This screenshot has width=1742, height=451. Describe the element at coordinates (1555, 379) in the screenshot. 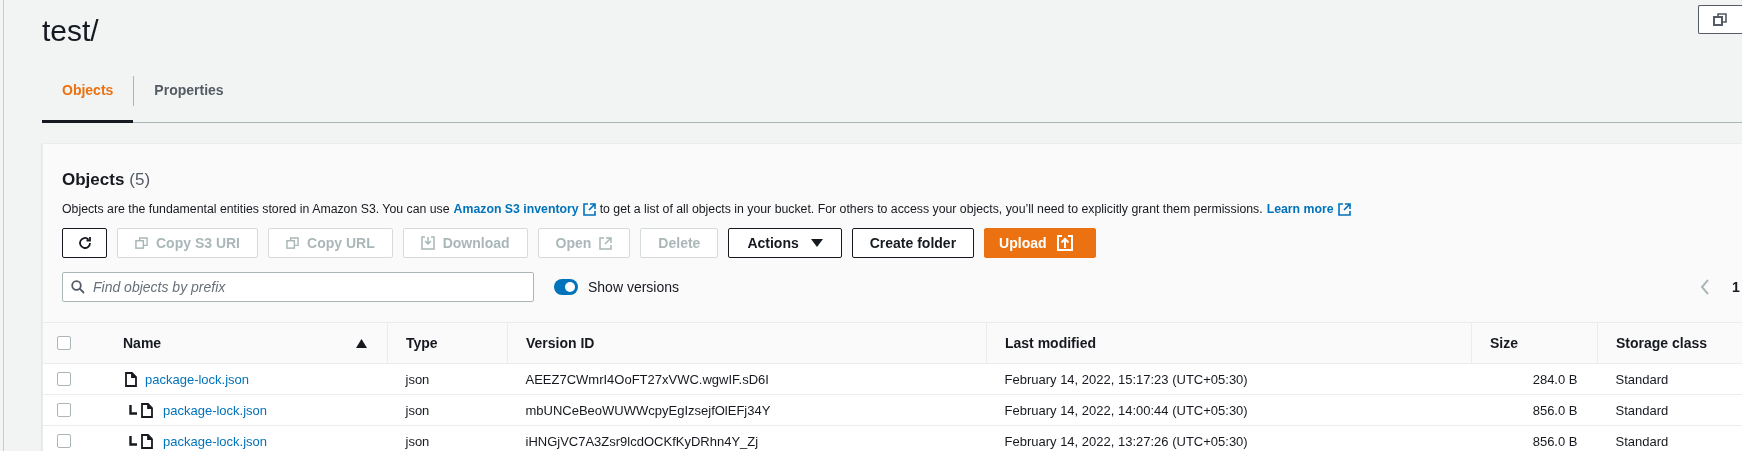

I see `table-cell: 284.0 B` at that location.